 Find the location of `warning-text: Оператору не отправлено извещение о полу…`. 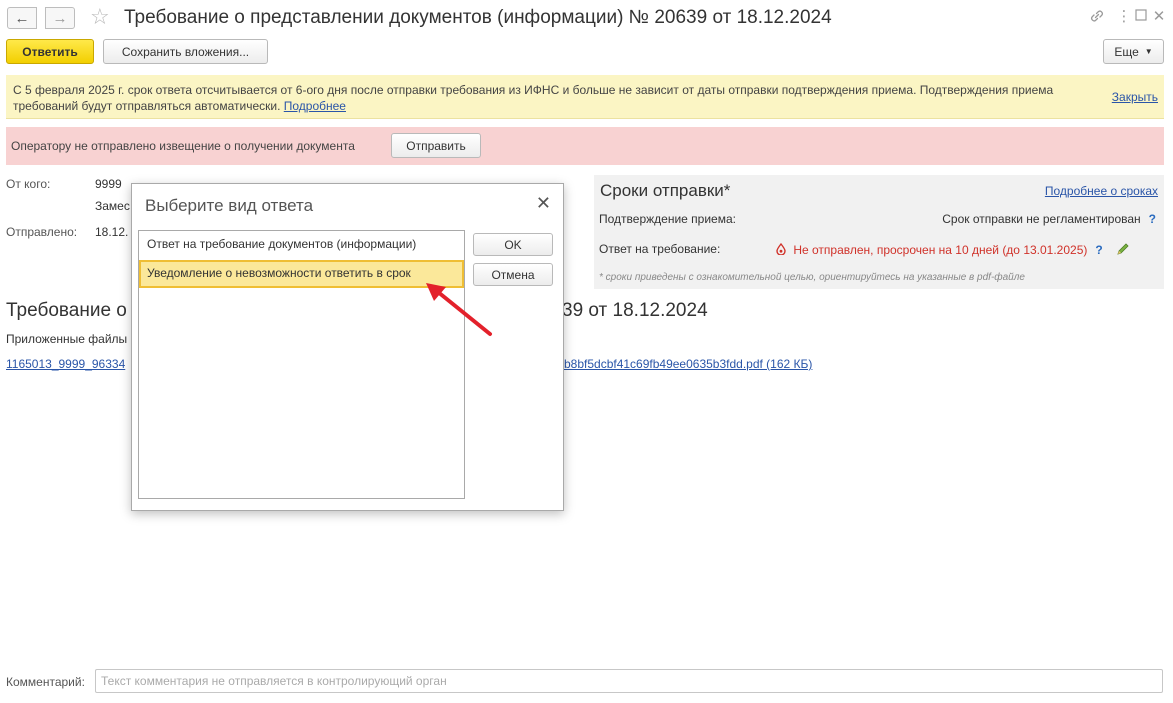

warning-text: Оператору не отправлено извещение о полу… is located at coordinates (183, 146).